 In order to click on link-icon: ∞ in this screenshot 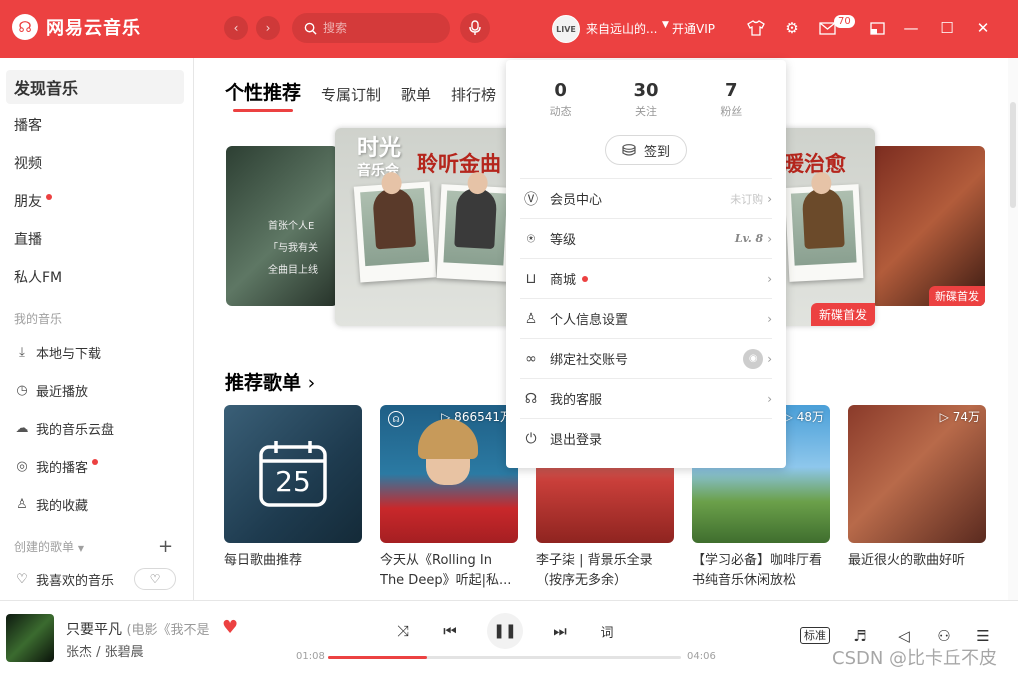, I will do `click(531, 358)`.